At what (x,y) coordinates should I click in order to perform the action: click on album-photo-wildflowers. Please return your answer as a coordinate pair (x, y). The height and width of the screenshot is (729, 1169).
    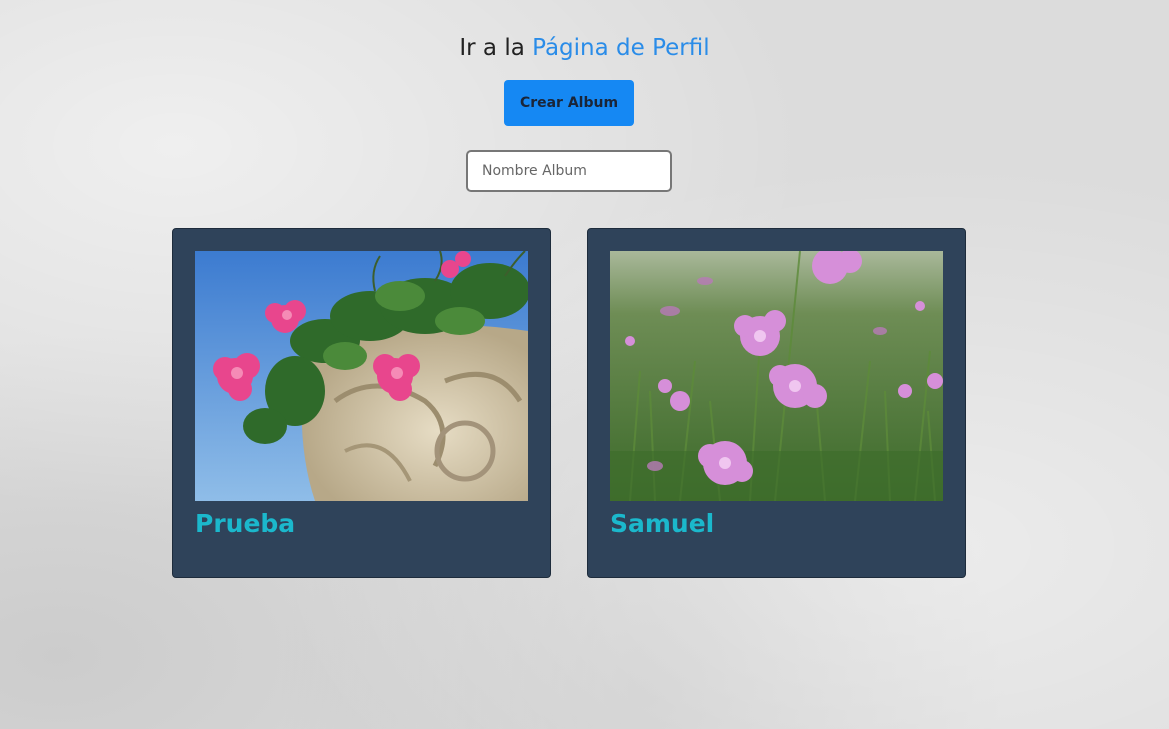
    Looking at the image, I should click on (776, 376).